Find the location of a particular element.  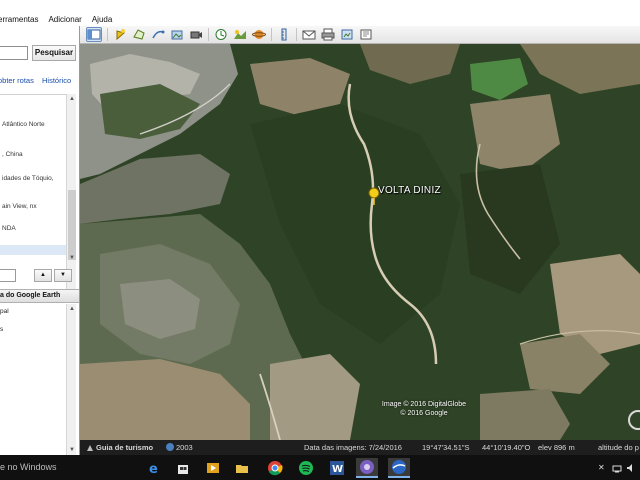

email-icon is located at coordinates (309, 34).